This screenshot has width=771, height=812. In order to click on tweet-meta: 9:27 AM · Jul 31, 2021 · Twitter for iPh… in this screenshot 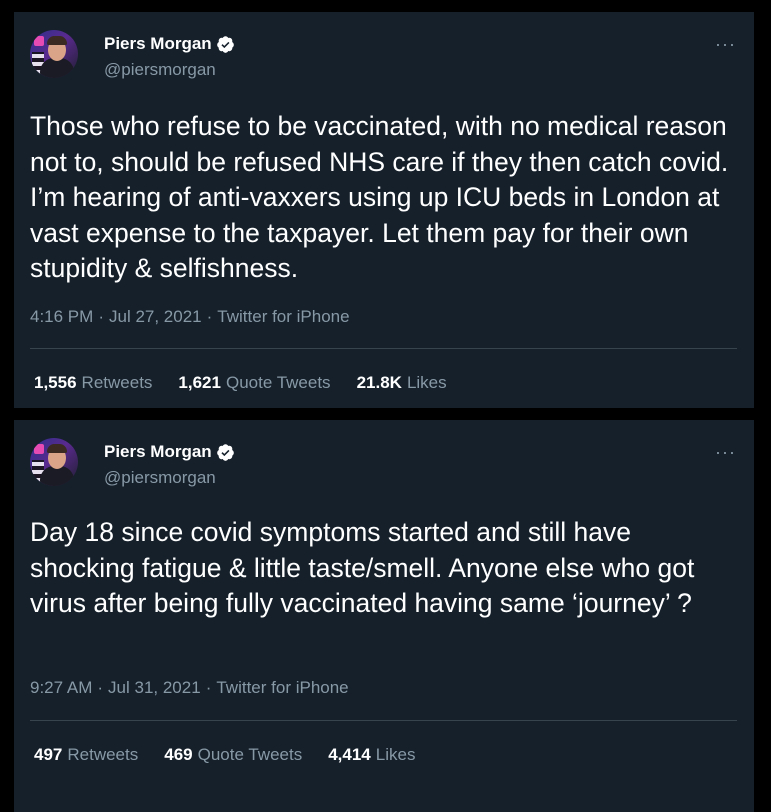, I will do `click(189, 688)`.